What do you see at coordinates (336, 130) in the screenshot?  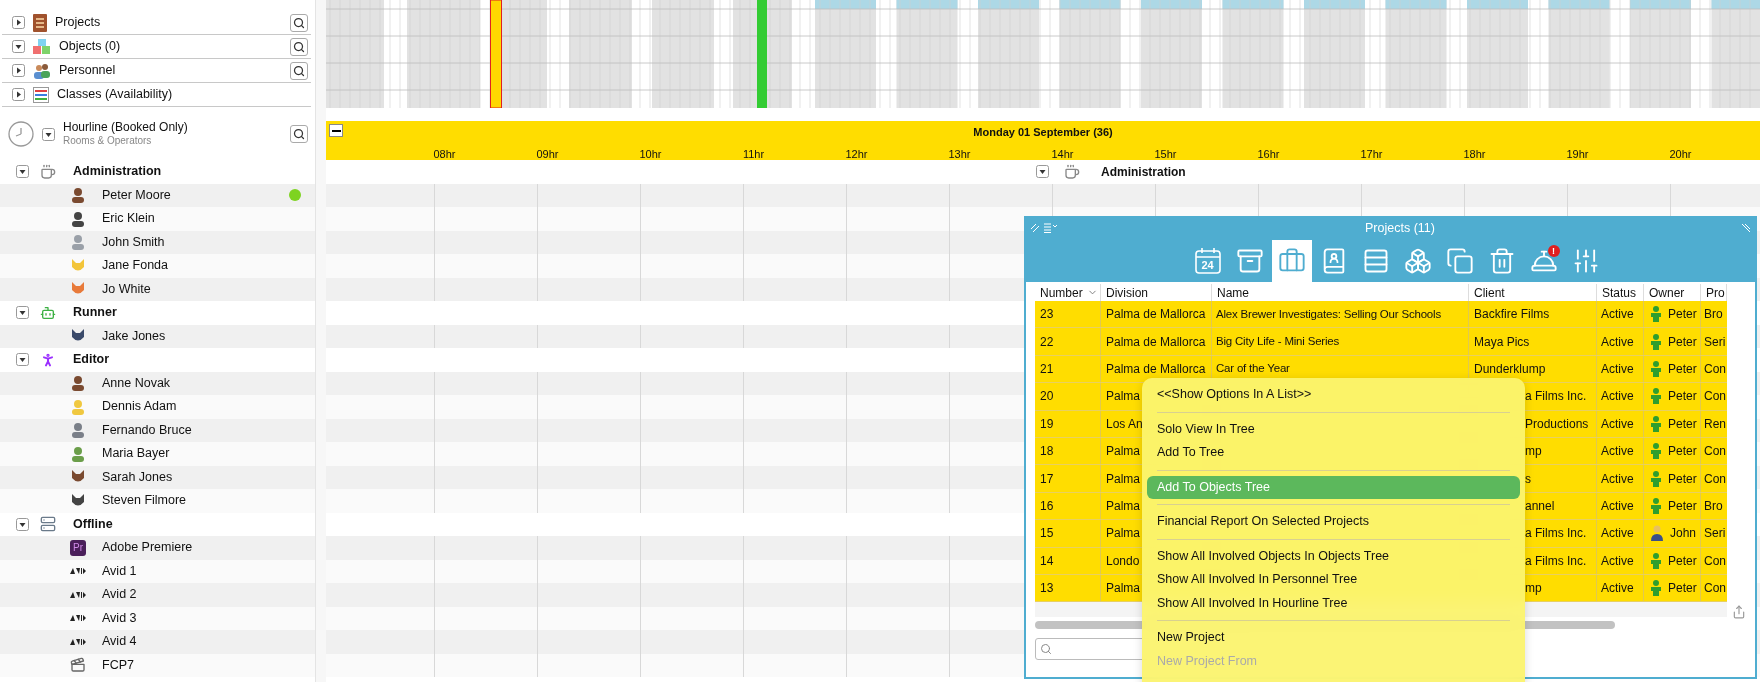 I see `collapse-button` at bounding box center [336, 130].